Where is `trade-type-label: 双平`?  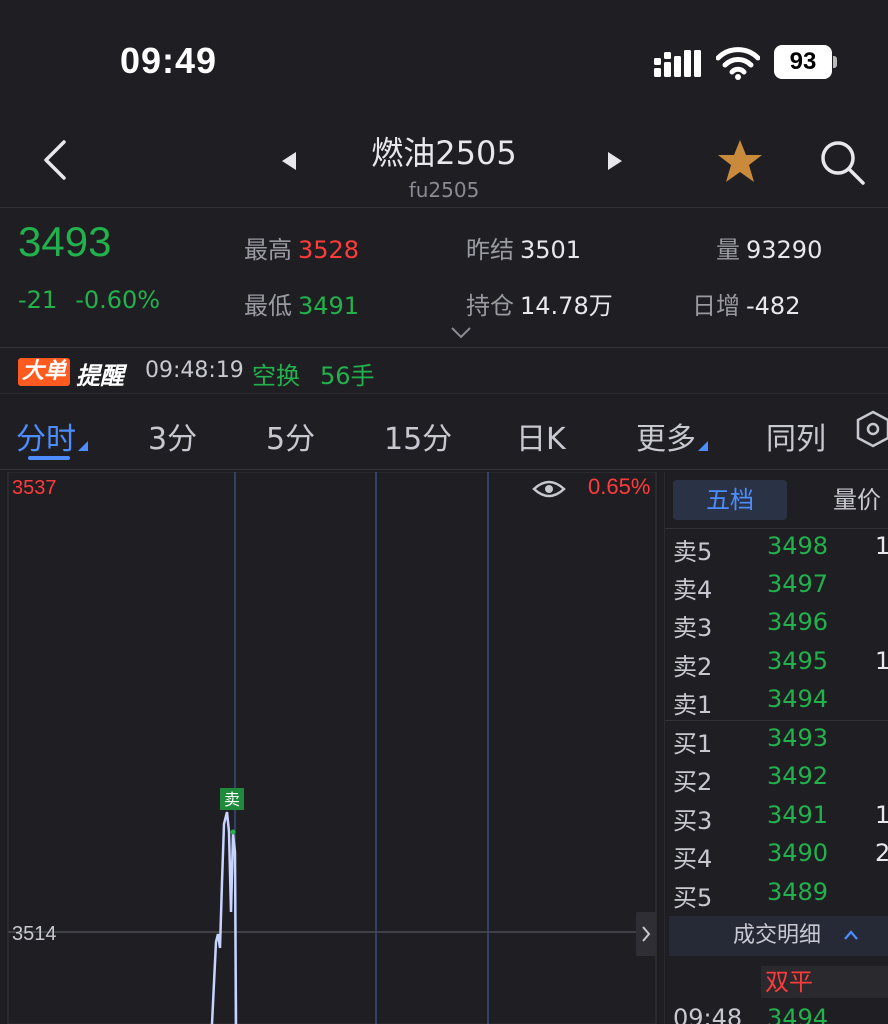 trade-type-label: 双平 is located at coordinates (824, 982).